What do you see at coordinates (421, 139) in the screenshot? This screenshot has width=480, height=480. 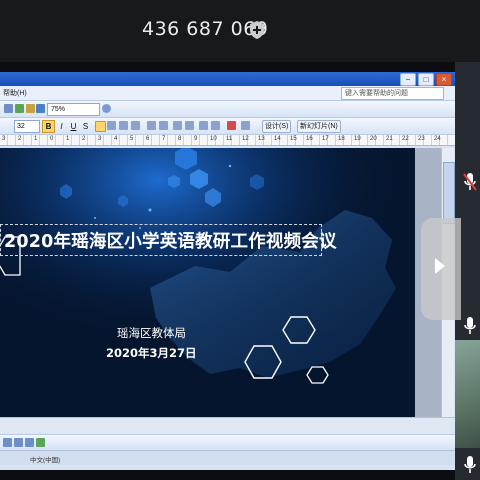 I see `ruler-label: 23` at bounding box center [421, 139].